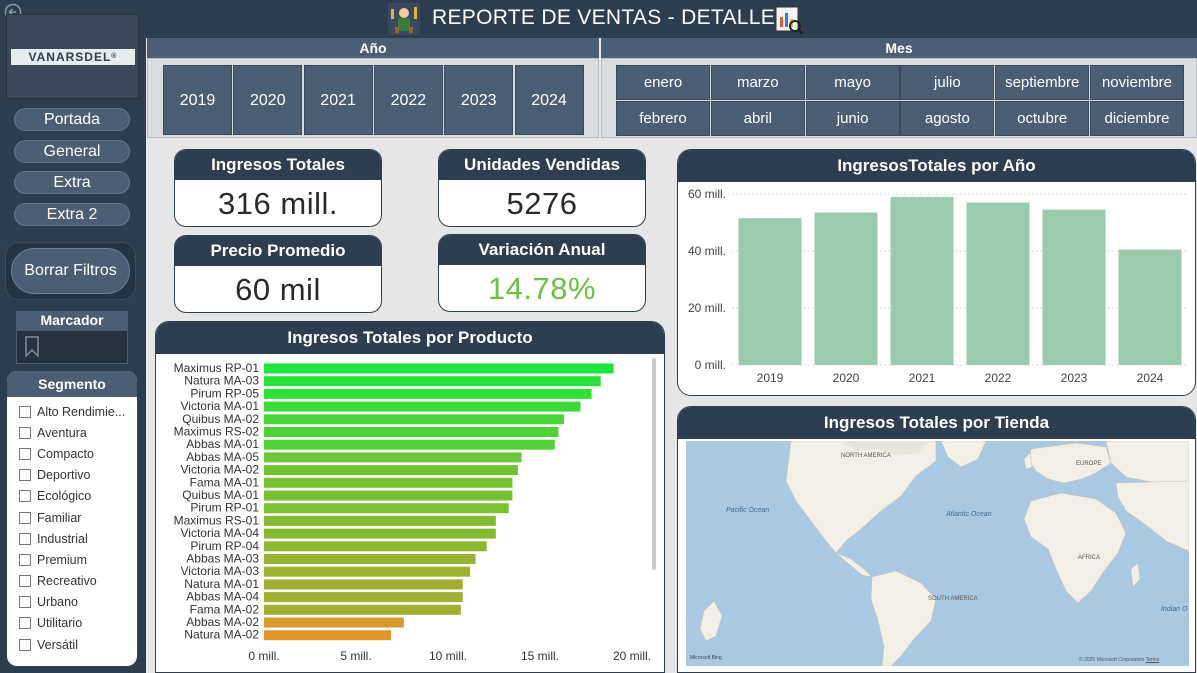 The image size is (1197, 673). I want to click on year-button-2024: 2024, so click(549, 100).